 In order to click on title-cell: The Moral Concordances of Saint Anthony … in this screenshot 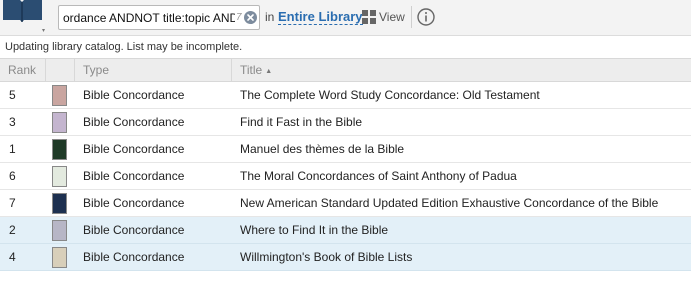, I will do `click(378, 176)`.